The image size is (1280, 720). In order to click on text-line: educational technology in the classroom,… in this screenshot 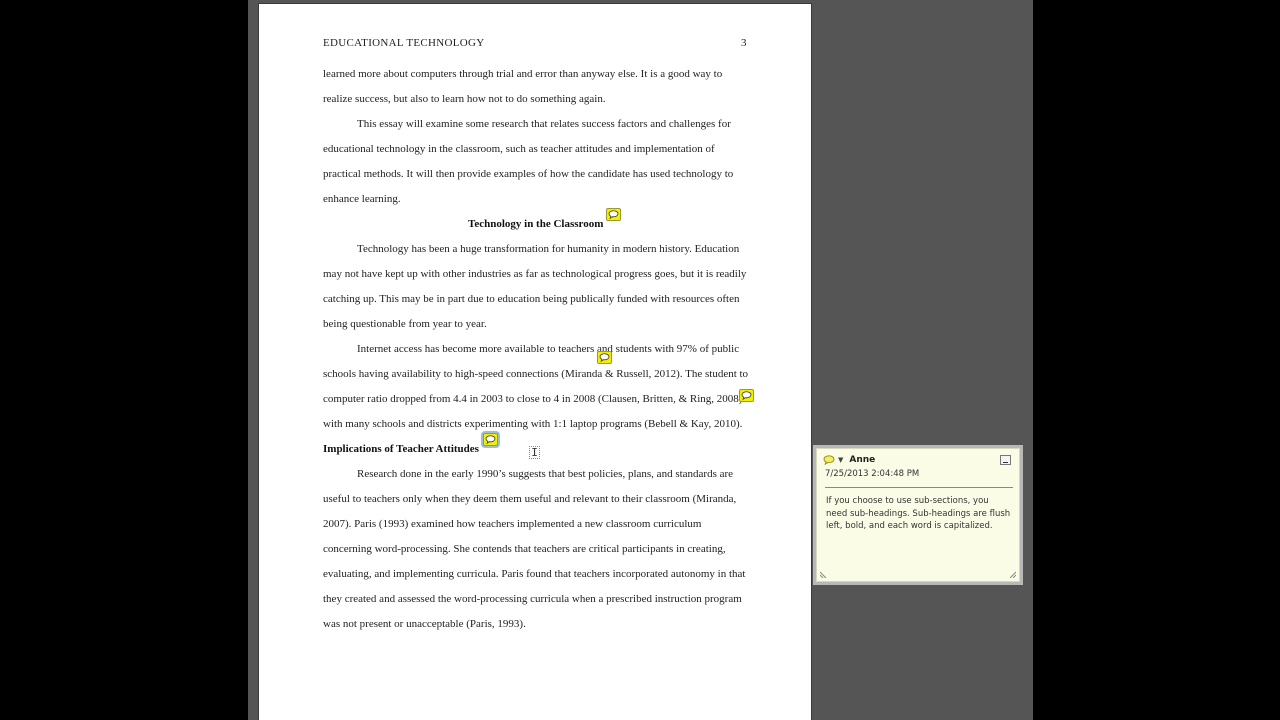, I will do `click(519, 149)`.